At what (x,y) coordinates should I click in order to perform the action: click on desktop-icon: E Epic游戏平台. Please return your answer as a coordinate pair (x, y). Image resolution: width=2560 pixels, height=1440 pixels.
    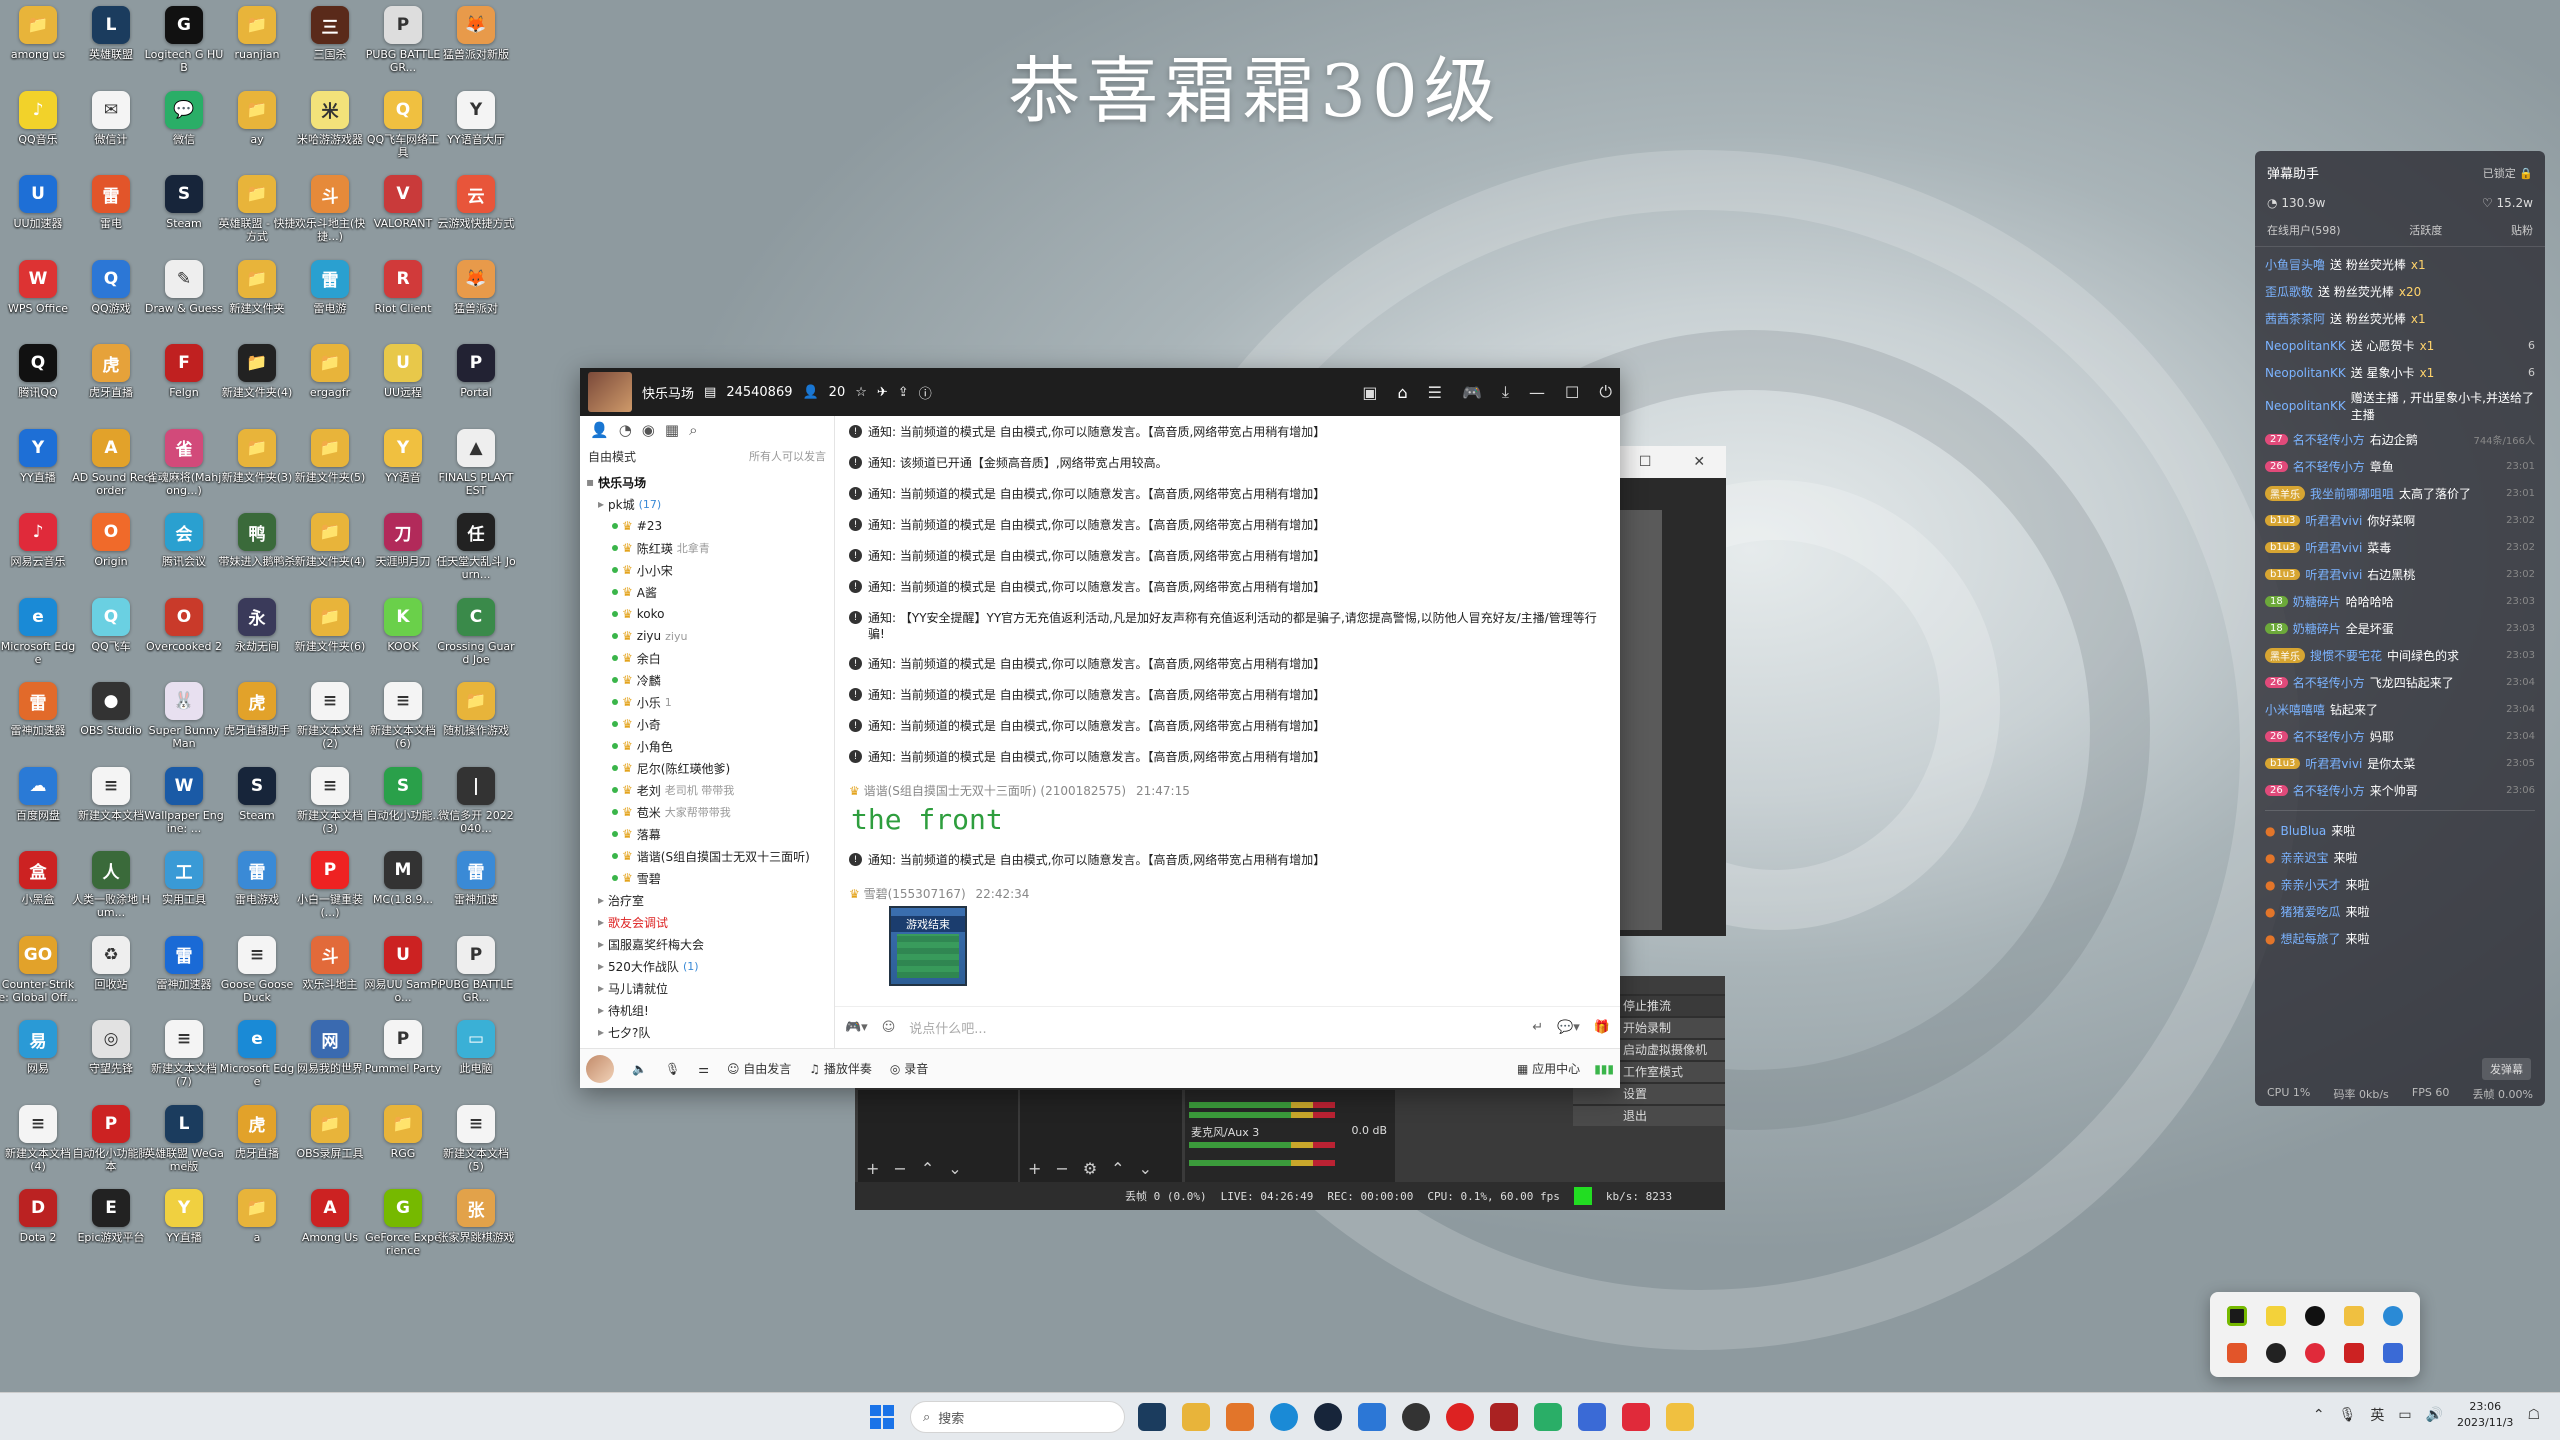
    Looking at the image, I should click on (111, 1227).